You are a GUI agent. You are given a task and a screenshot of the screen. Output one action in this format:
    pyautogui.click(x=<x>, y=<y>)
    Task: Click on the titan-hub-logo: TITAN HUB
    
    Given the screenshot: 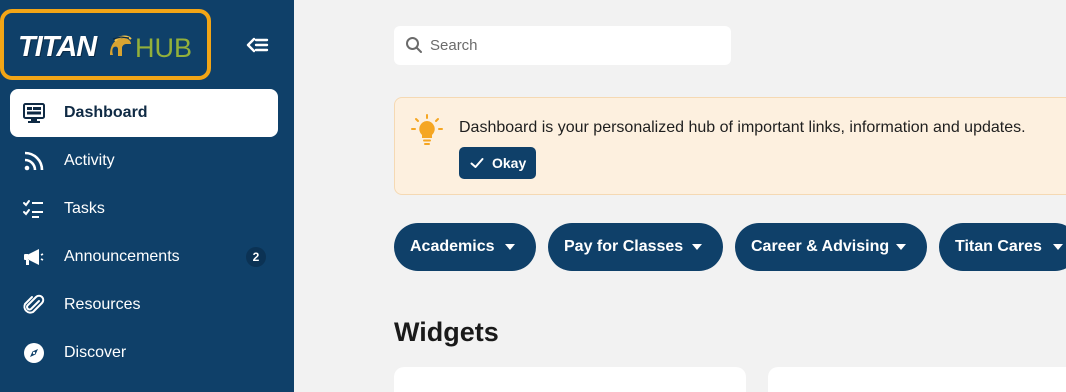 What is the action you would take?
    pyautogui.click(x=105, y=44)
    